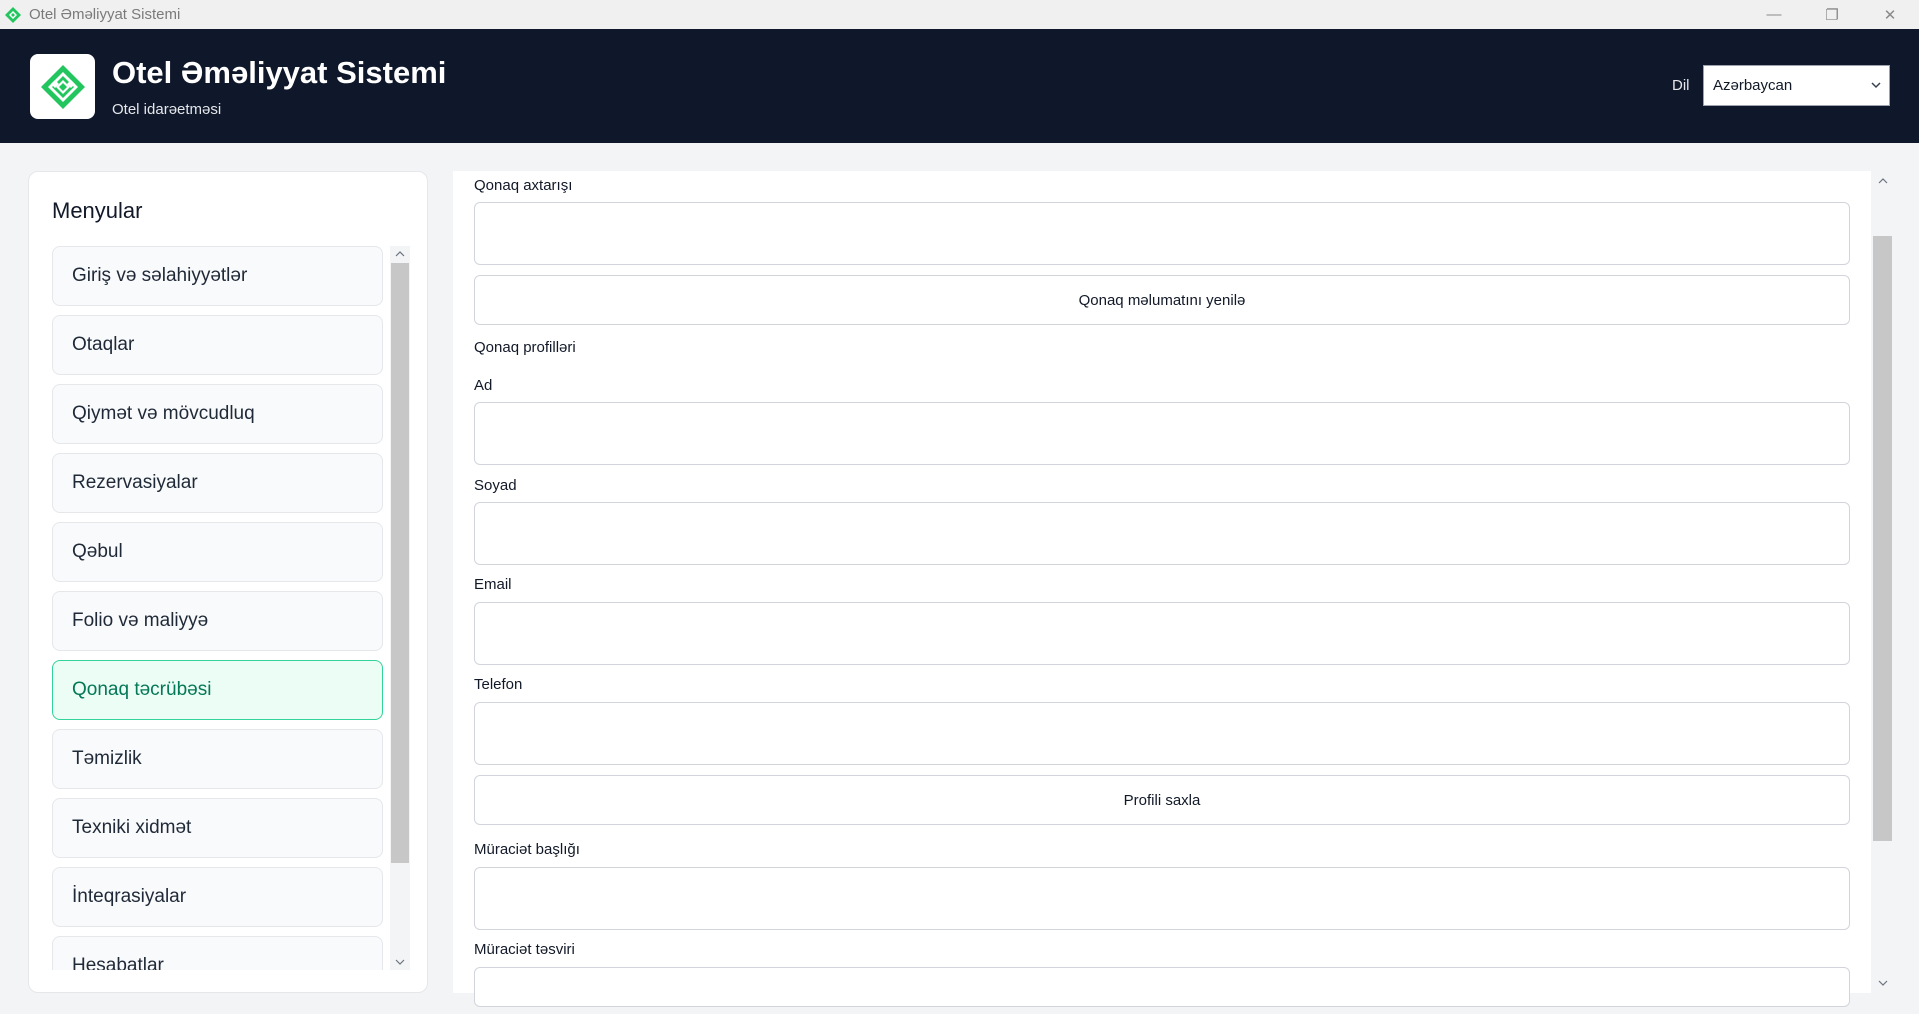 This screenshot has height=1014, width=1919. Describe the element at coordinates (160, 275) in the screenshot. I see `sidebar-item-label: Giriş və səlahiyyətlər` at that location.